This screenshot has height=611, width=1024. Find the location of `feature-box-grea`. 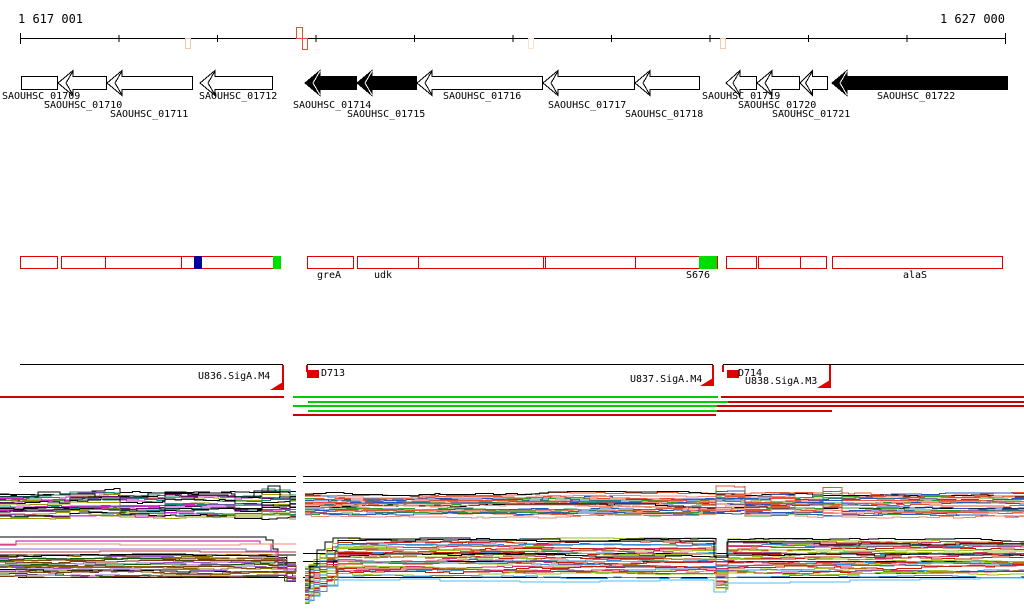

feature-box-grea is located at coordinates (330, 262).